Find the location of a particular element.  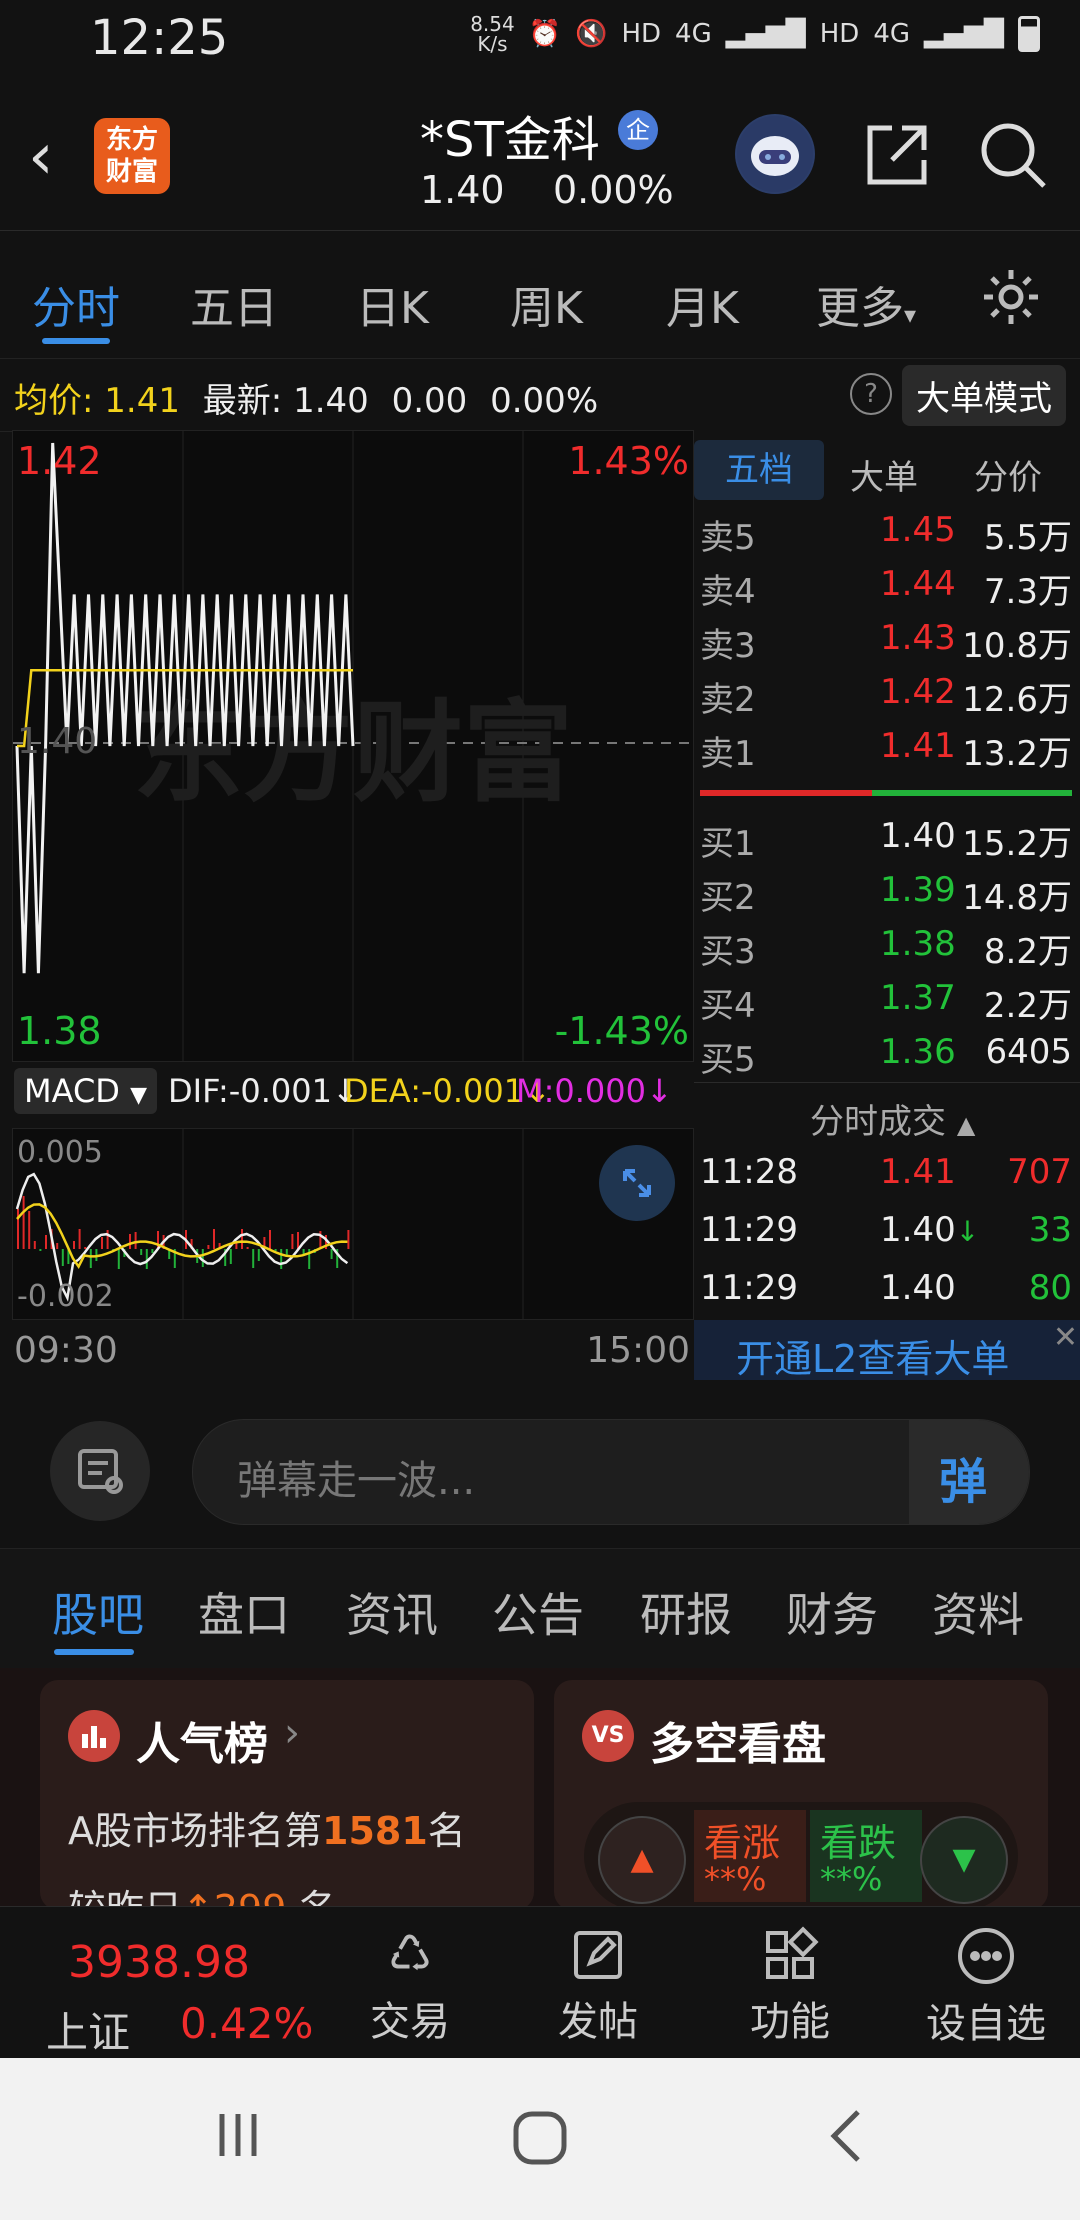

system-back-icon is located at coordinates (847, 2138).